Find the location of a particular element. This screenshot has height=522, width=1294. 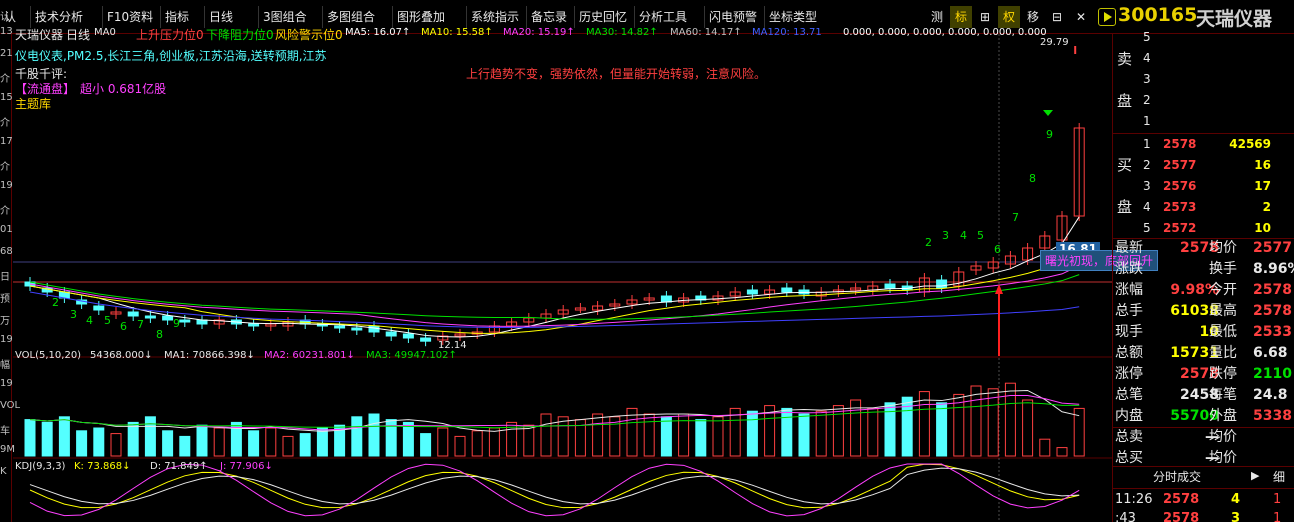

minimize-icon: ⊟ is located at coordinates (1057, 17).